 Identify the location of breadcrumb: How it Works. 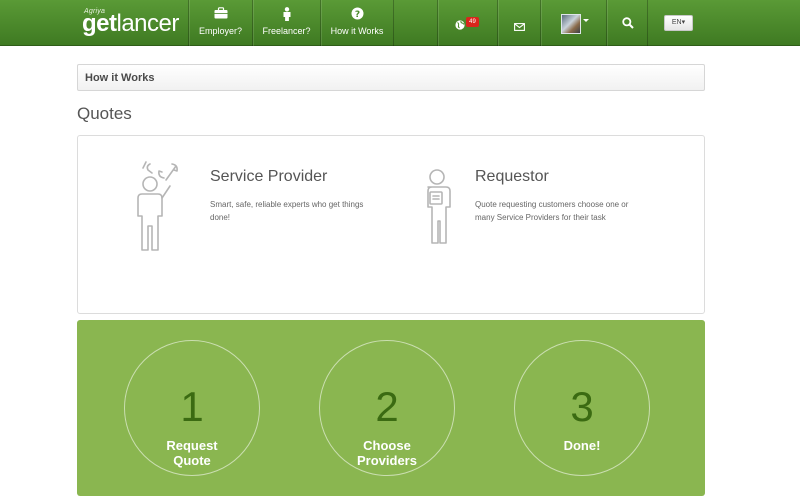
(391, 77).